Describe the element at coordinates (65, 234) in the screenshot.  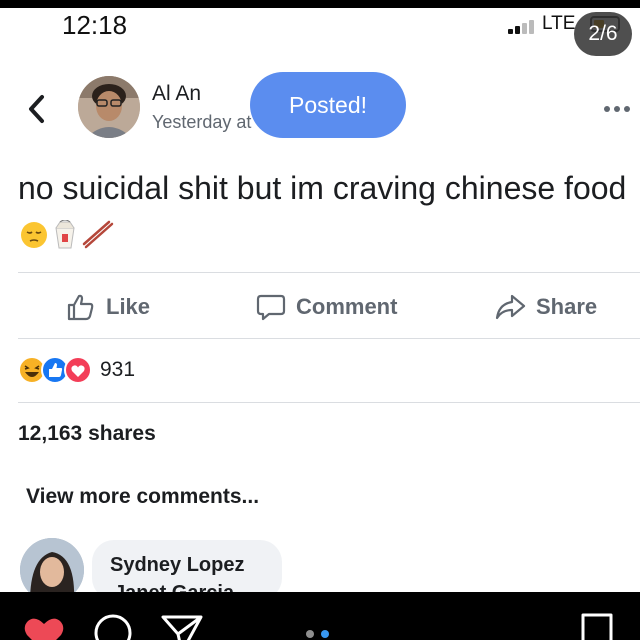
I see `takeout-box-emoji` at that location.